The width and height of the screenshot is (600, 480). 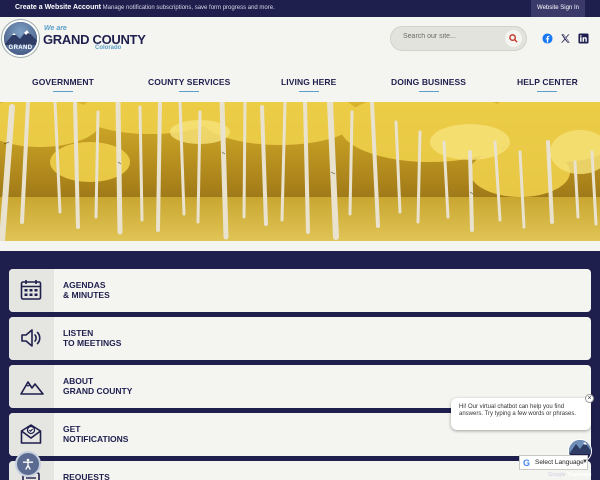 I want to click on quick-link-requests: REQUESTS, so click(x=300, y=470).